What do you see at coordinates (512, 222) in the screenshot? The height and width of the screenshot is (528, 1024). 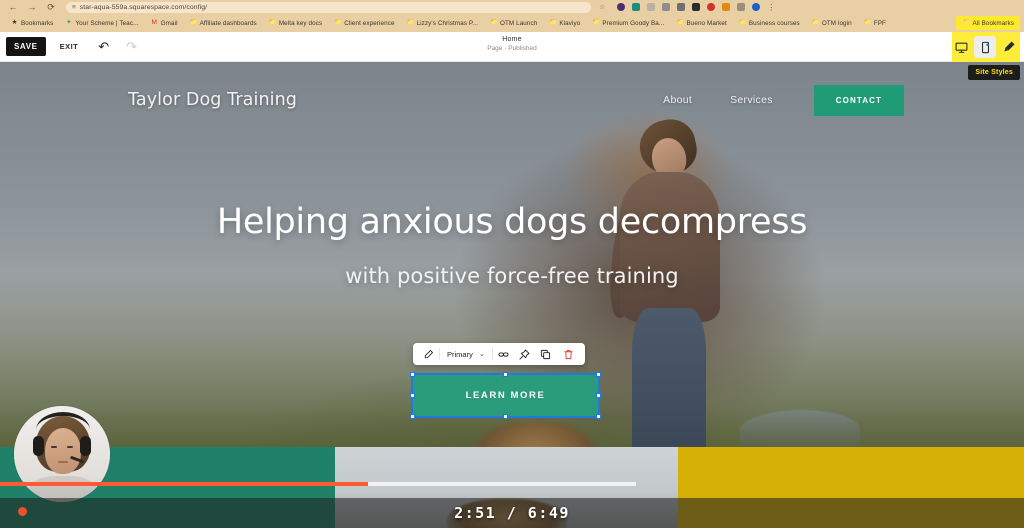 I see `hero-headline: Helping anxious dogs decompress` at bounding box center [512, 222].